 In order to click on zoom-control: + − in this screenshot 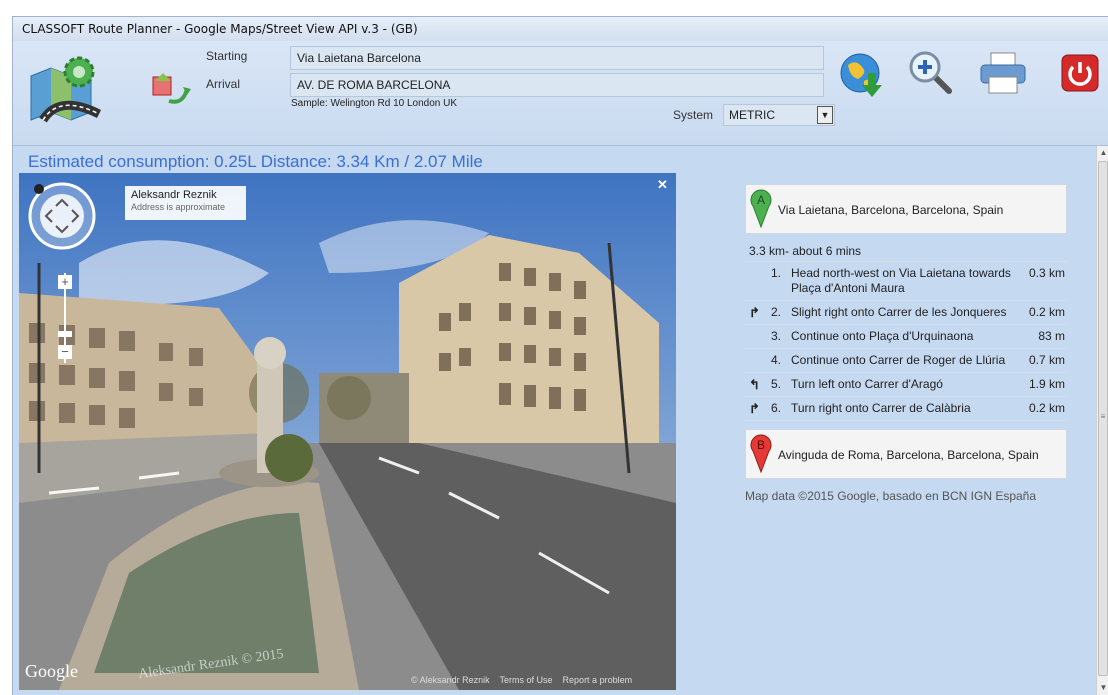, I will do `click(65, 318)`.